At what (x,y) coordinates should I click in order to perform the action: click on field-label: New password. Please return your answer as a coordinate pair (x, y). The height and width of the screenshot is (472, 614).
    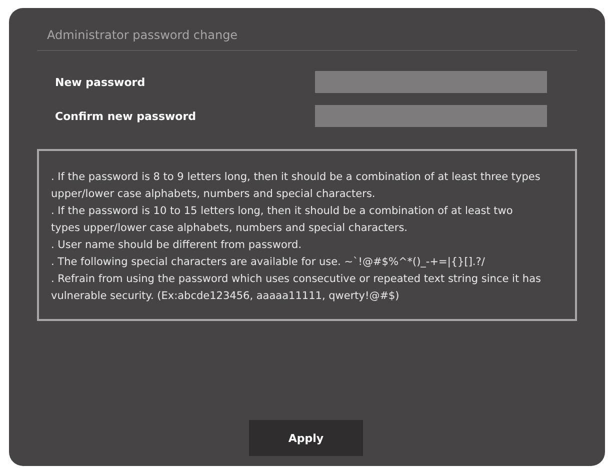
    Looking at the image, I should click on (100, 82).